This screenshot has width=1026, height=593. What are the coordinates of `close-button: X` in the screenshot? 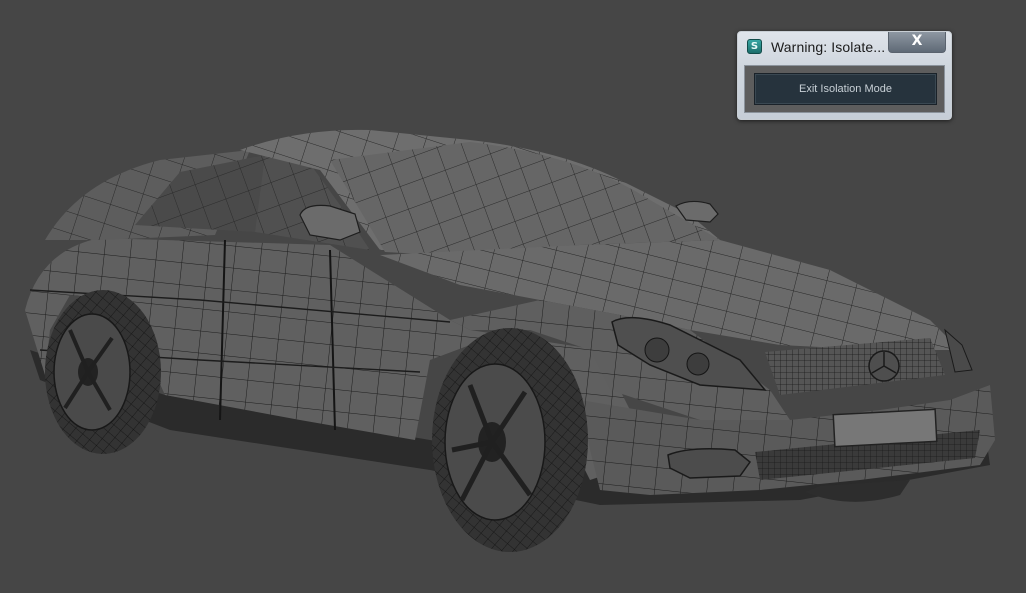 It's located at (917, 42).